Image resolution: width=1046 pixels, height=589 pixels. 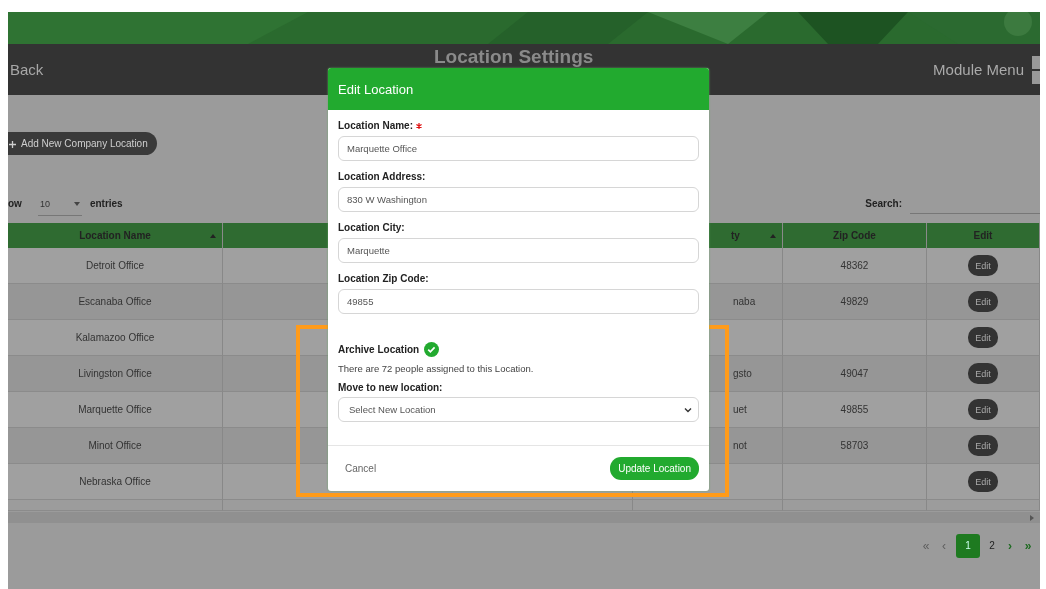 What do you see at coordinates (1032, 517) in the screenshot?
I see `scroll-arrow-icon` at bounding box center [1032, 517].